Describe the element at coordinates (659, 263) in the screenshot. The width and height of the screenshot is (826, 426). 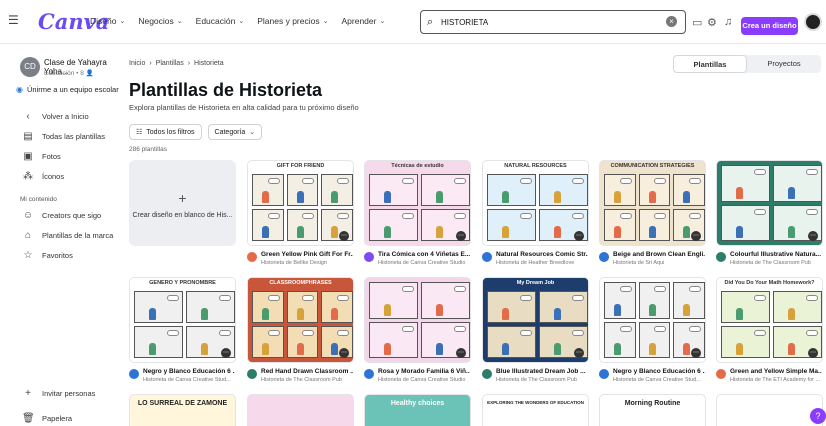
I see `template-author: Historieta de Sri Aqui` at that location.